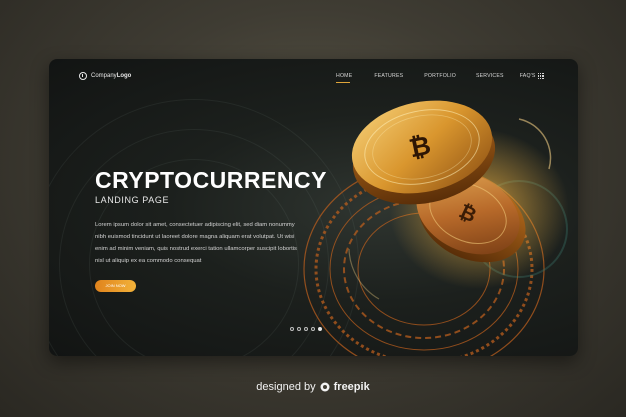 This screenshot has width=626, height=417. I want to click on body-line: nisl ut aliquip ex ea commodo consequat, so click(148, 261).